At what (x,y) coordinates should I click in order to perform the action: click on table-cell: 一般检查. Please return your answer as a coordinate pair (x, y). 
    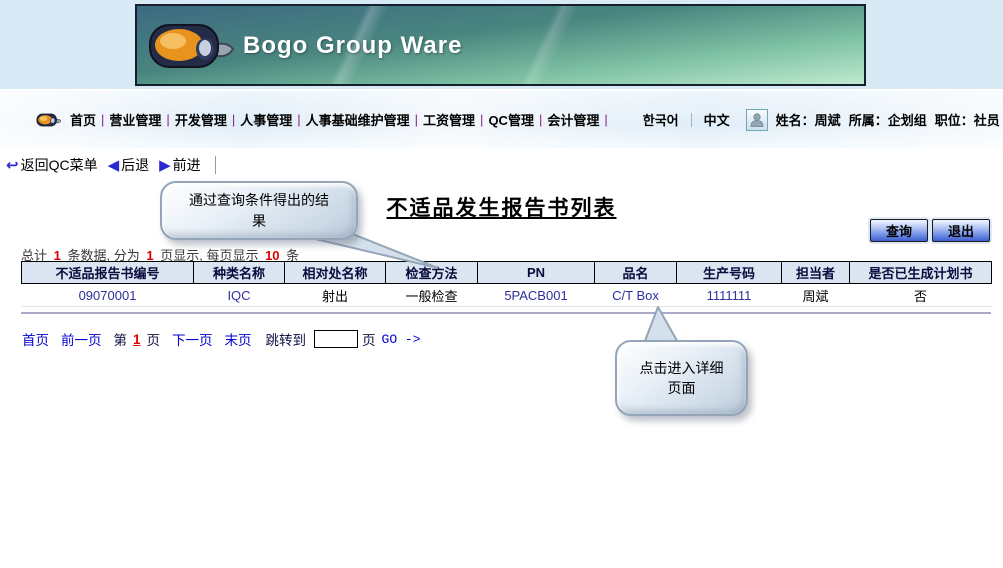
    Looking at the image, I should click on (431, 295).